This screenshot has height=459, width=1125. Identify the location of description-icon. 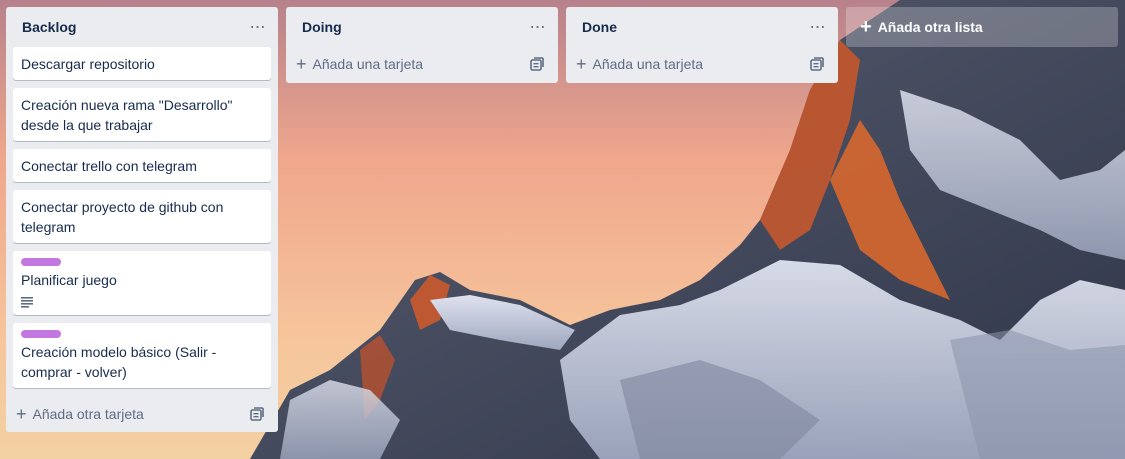
(27, 302).